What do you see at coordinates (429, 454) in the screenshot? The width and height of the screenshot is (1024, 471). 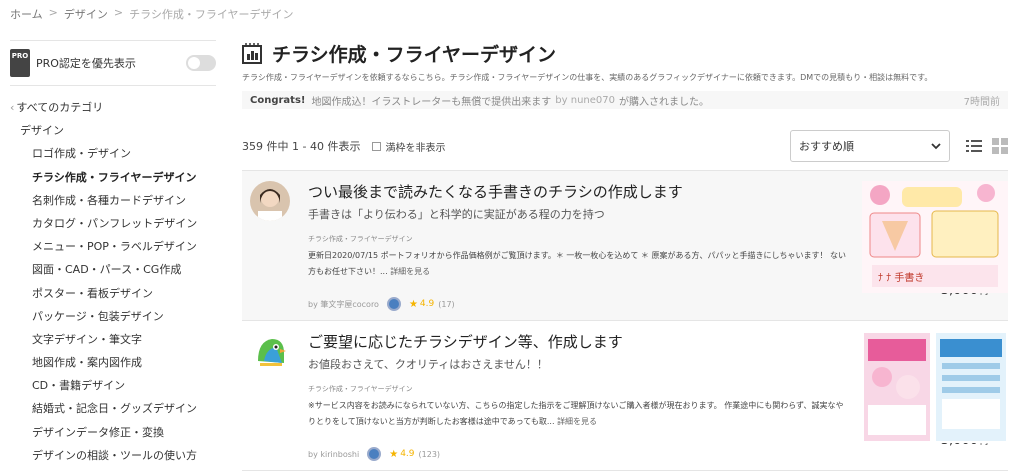 I see `review-count: (123)` at bounding box center [429, 454].